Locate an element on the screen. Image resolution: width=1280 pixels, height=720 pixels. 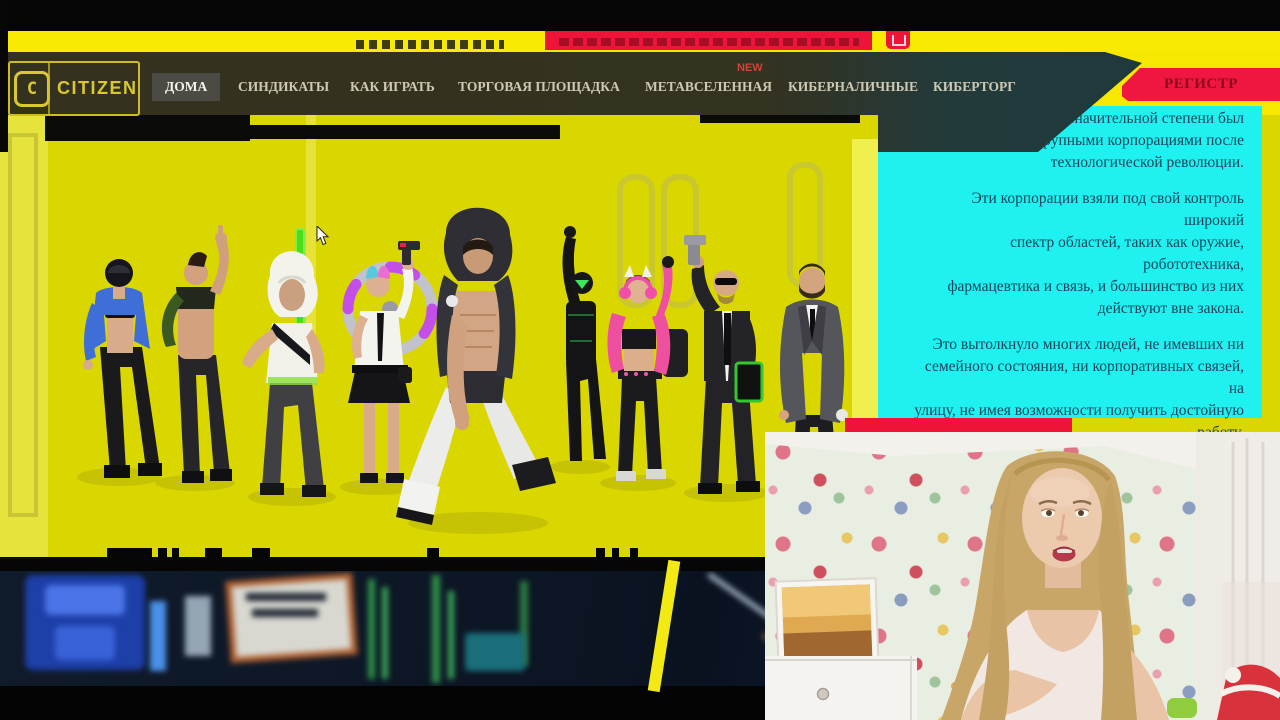
external-link-icon is located at coordinates (898, 40).